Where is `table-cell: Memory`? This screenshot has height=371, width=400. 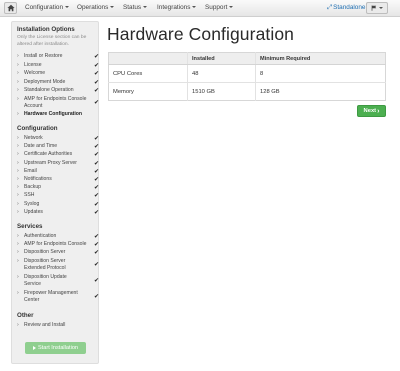
table-cell: Memory is located at coordinates (148, 91).